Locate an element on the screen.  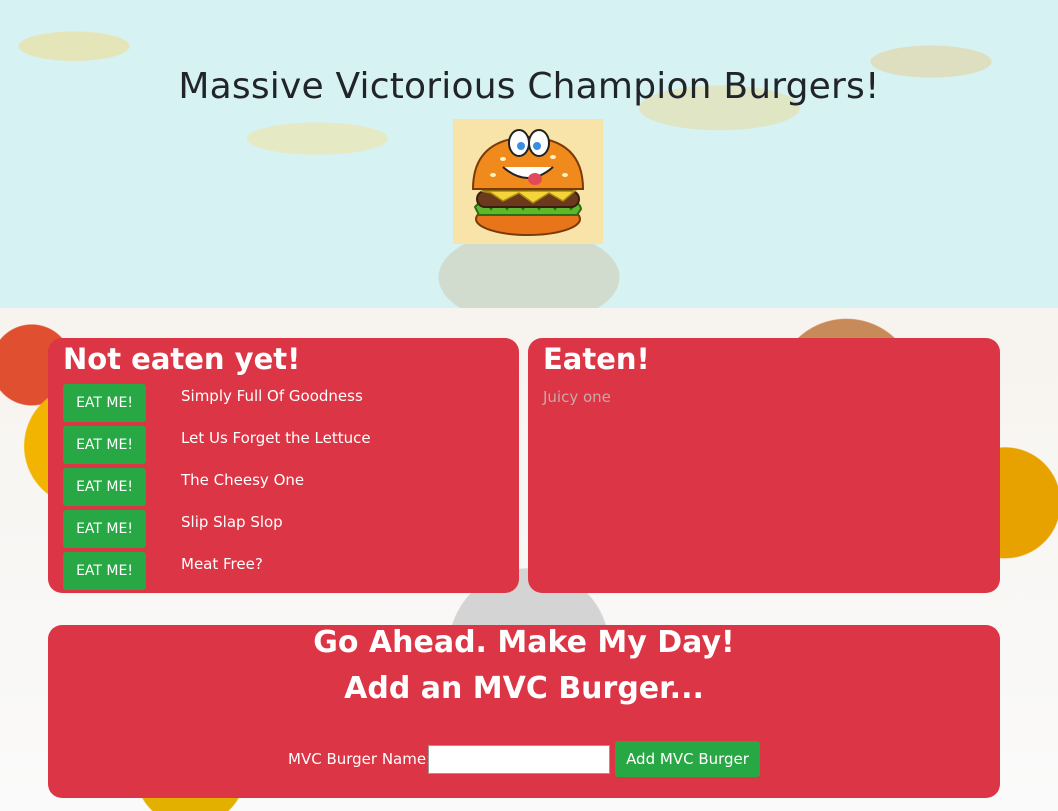
burger-row: EAT ME! Meat Free? is located at coordinates (283, 571).